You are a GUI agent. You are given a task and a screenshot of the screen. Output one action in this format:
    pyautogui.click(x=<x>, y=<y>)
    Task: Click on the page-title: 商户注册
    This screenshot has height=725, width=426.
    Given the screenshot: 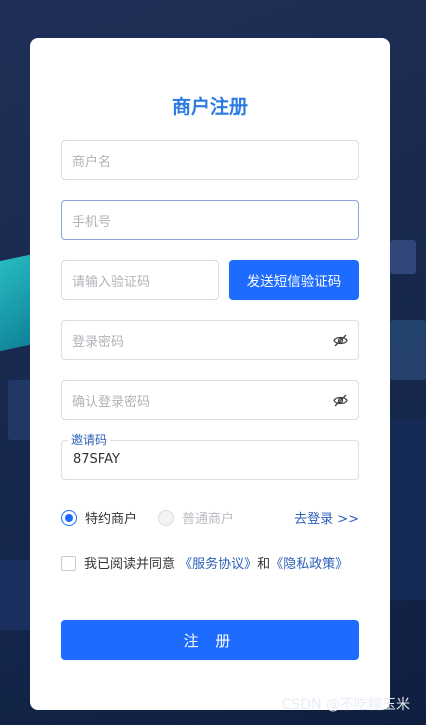 What is the action you would take?
    pyautogui.click(x=209, y=107)
    